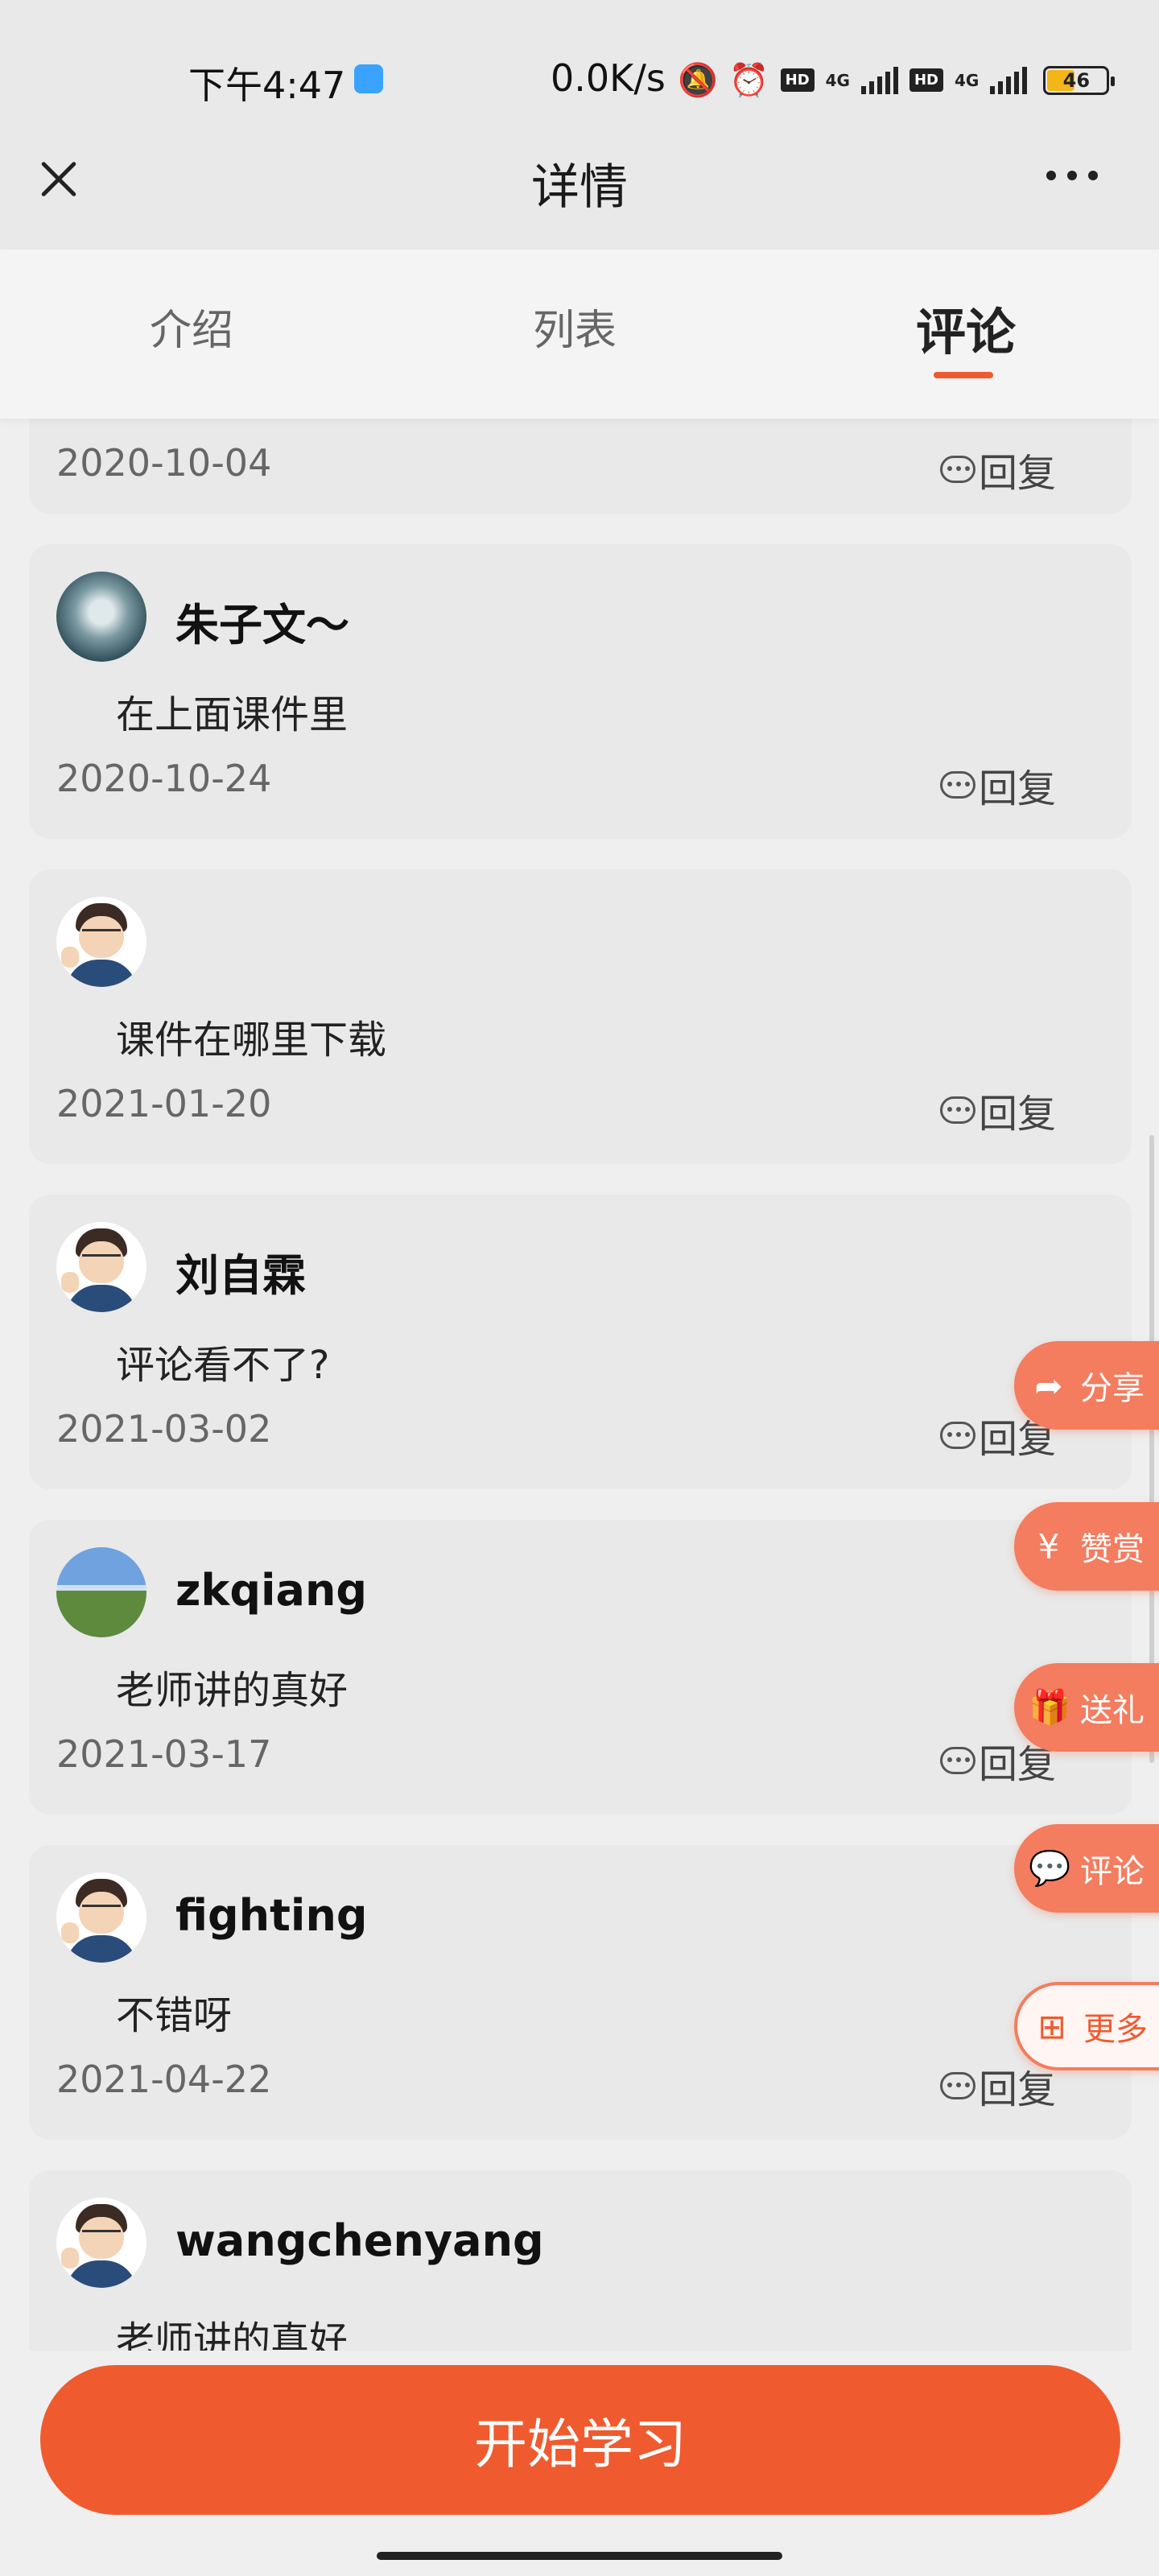 The height and width of the screenshot is (2576, 1159). Describe the element at coordinates (579, 2556) in the screenshot. I see `home-indicator` at that location.